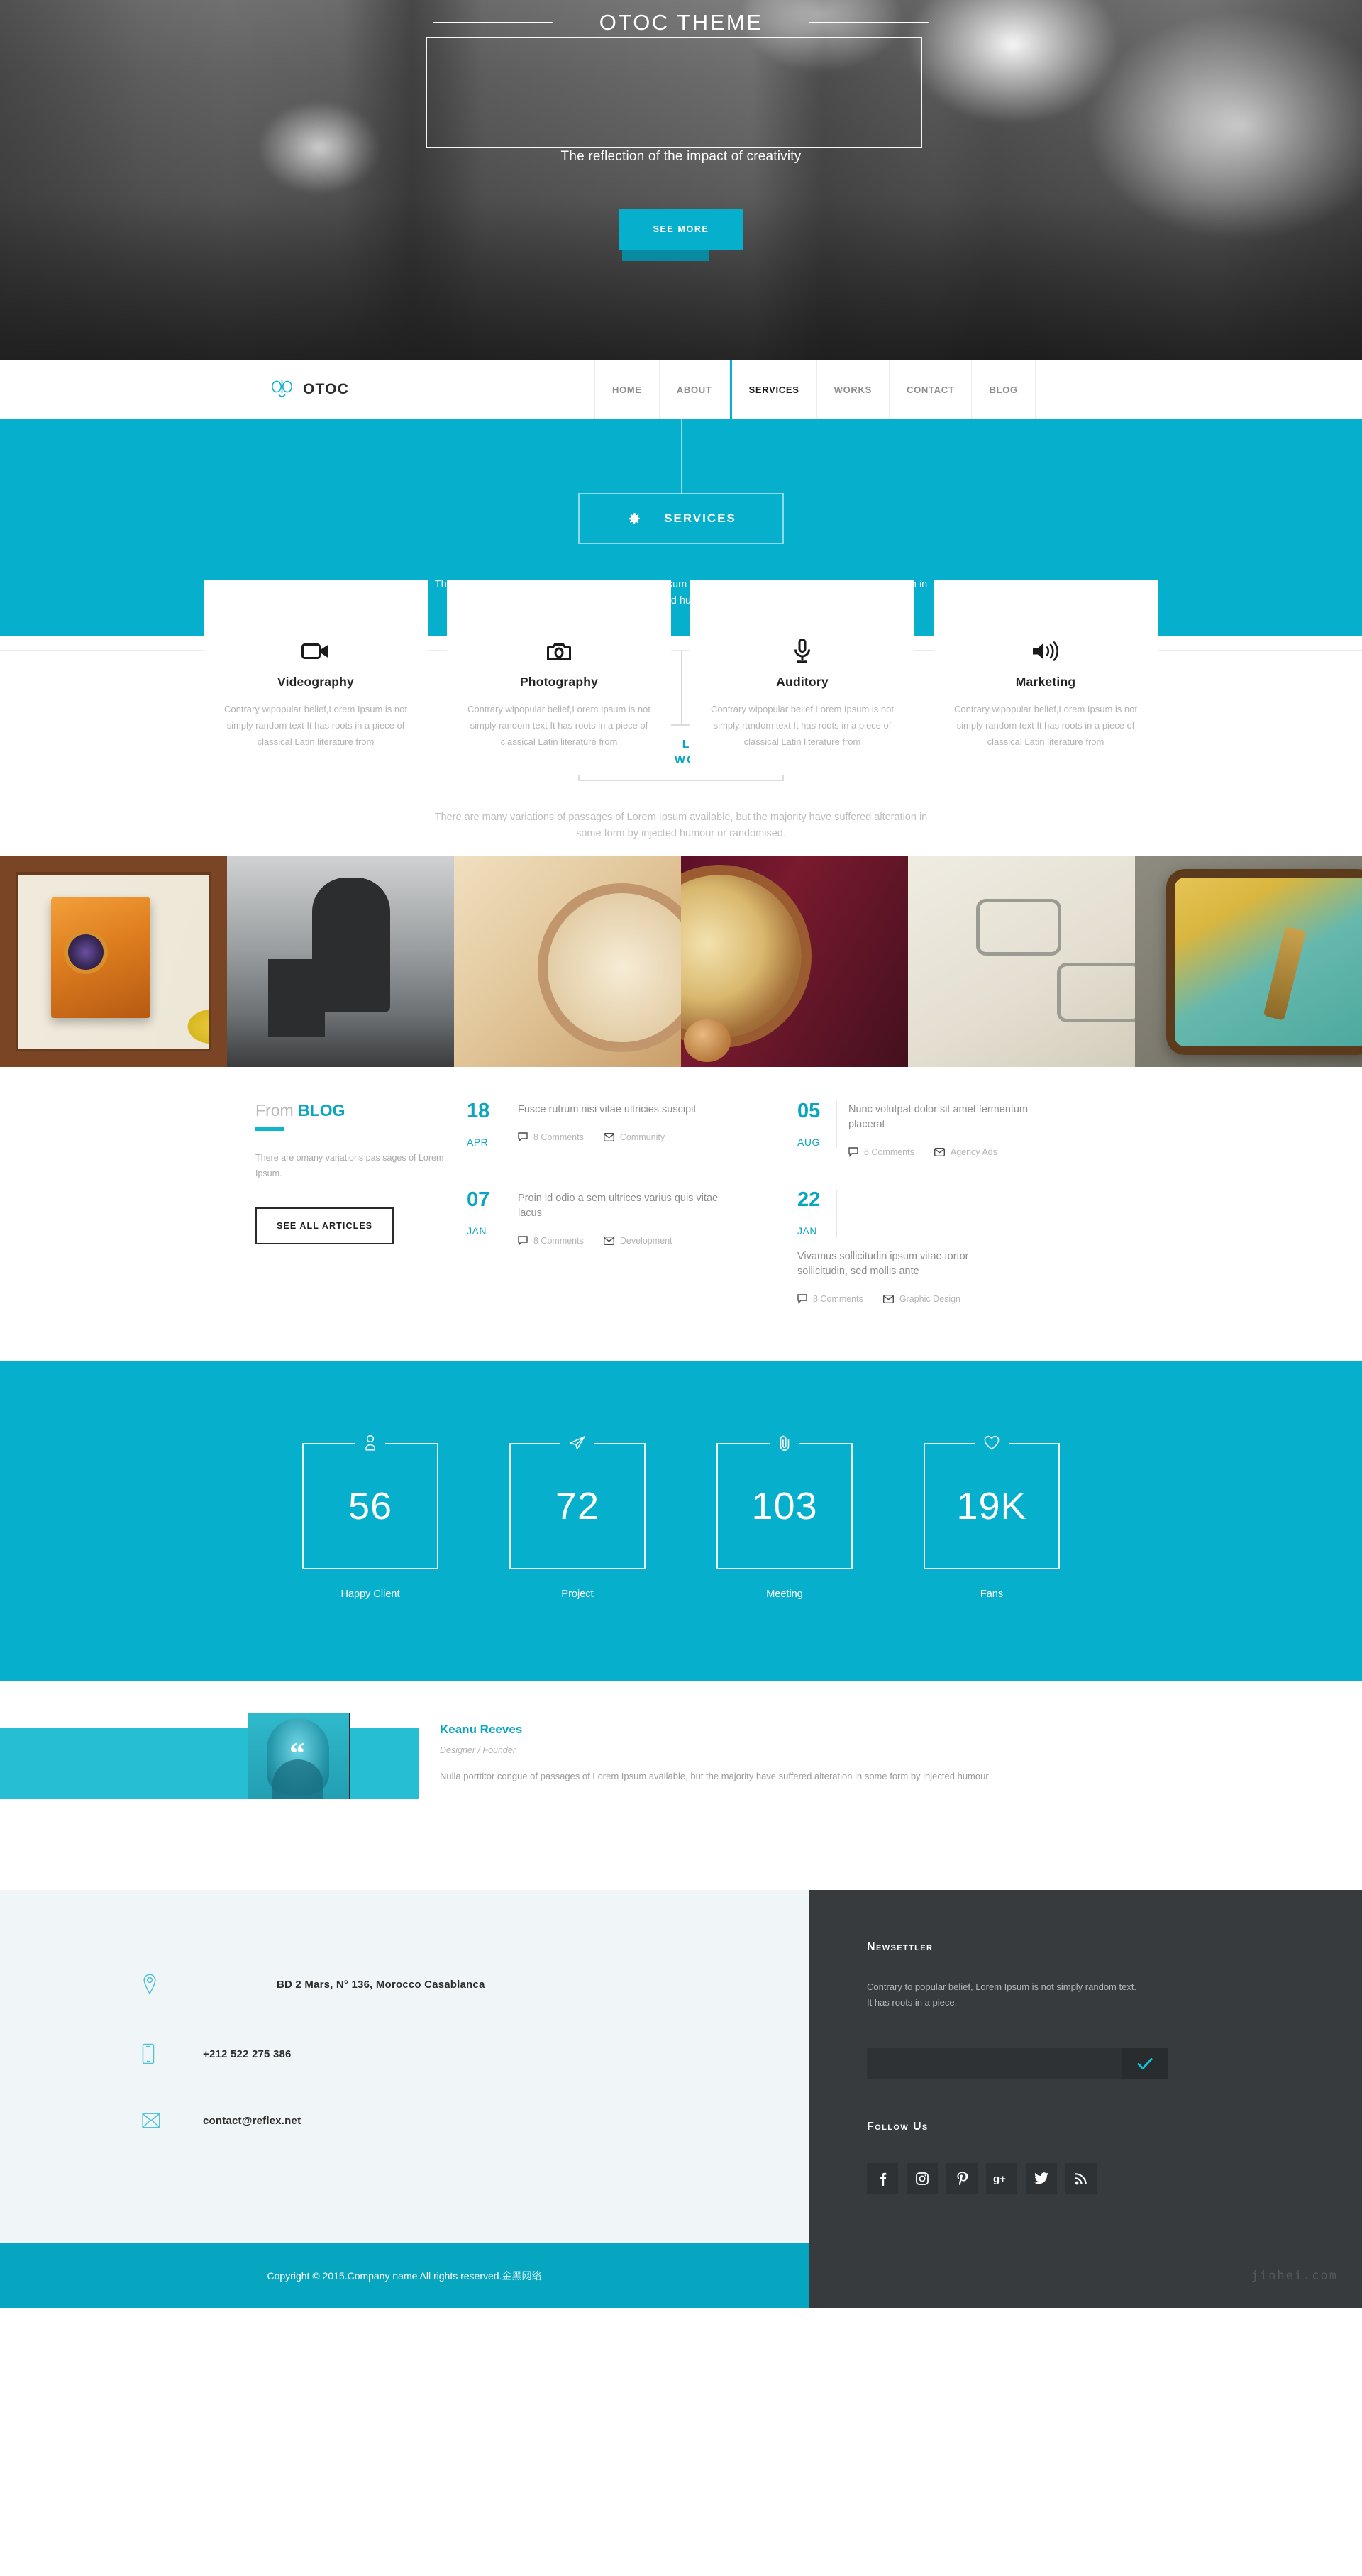  I want to click on newsletter-email-input, so click(994, 2063).